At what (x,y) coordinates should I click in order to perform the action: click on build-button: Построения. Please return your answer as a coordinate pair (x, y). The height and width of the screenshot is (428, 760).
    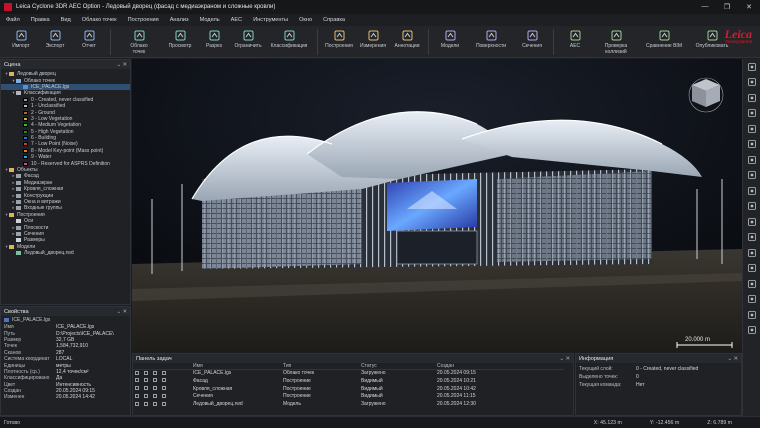
    Looking at the image, I should click on (339, 41).